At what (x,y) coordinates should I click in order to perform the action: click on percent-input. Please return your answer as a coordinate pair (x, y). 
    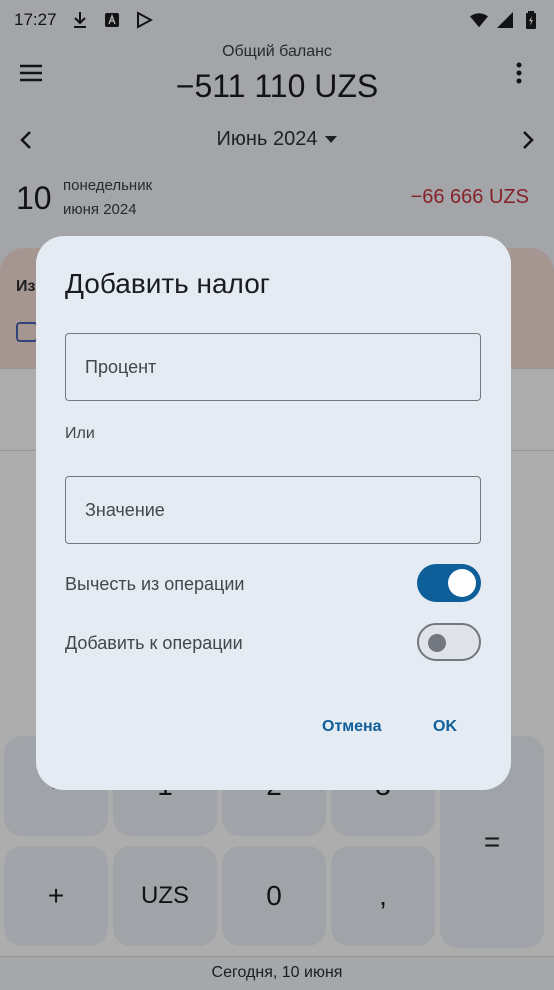
    Looking at the image, I should click on (273, 367).